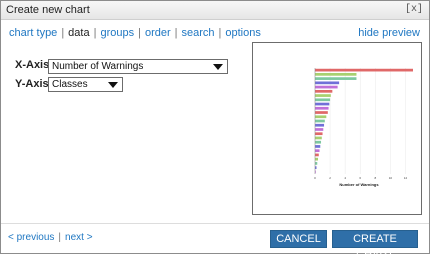 The height and width of the screenshot is (263, 430). What do you see at coordinates (48, 10) in the screenshot?
I see `dialog-title: Create new chart` at bounding box center [48, 10].